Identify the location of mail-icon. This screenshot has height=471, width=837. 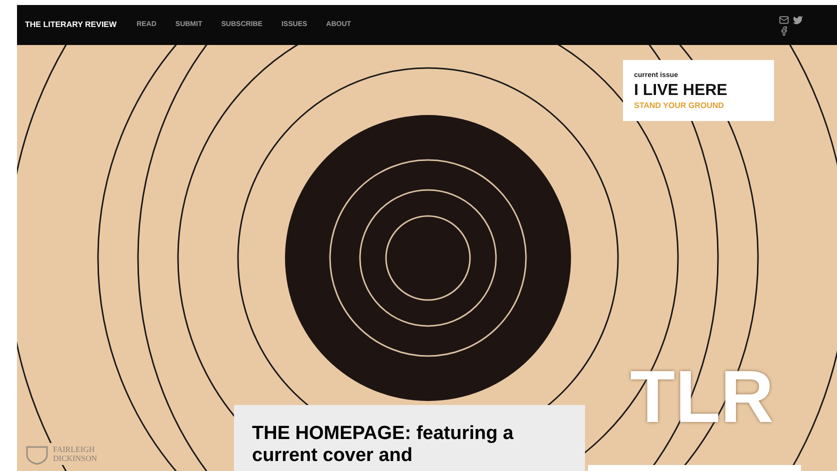
(784, 20).